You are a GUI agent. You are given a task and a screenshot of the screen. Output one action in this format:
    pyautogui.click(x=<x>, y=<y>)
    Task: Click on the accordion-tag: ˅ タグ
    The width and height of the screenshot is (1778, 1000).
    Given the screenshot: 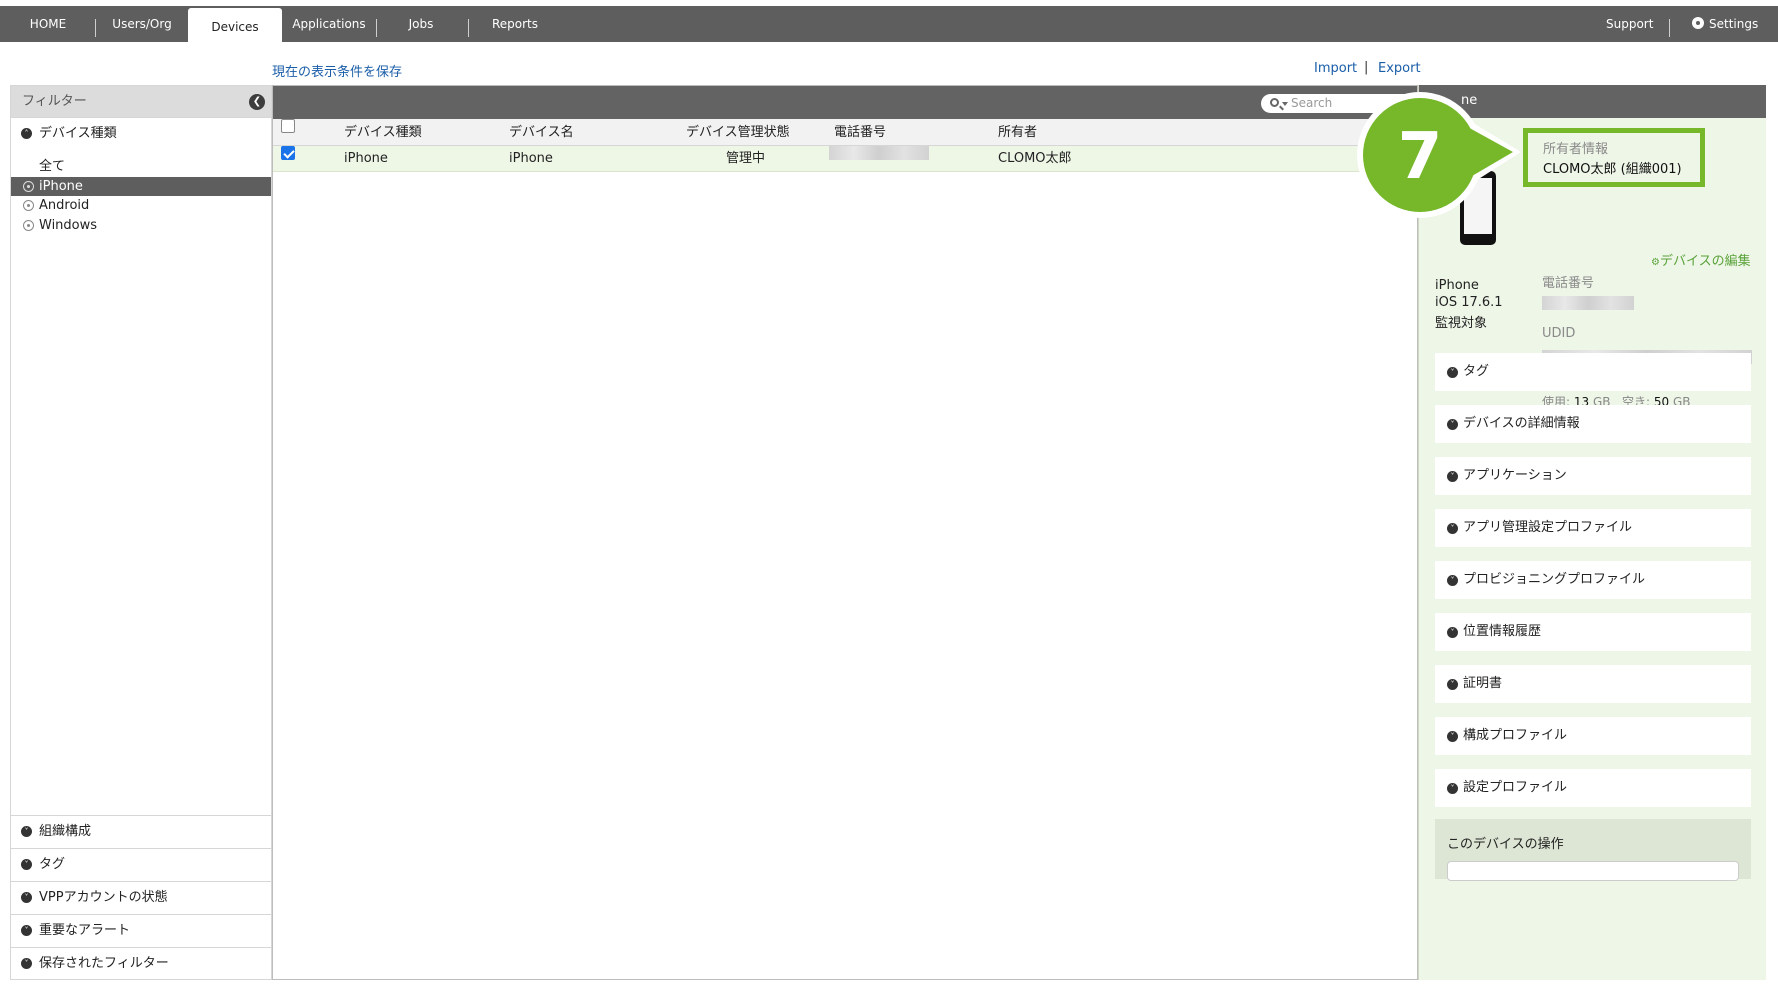 What is the action you would take?
    pyautogui.click(x=1593, y=372)
    